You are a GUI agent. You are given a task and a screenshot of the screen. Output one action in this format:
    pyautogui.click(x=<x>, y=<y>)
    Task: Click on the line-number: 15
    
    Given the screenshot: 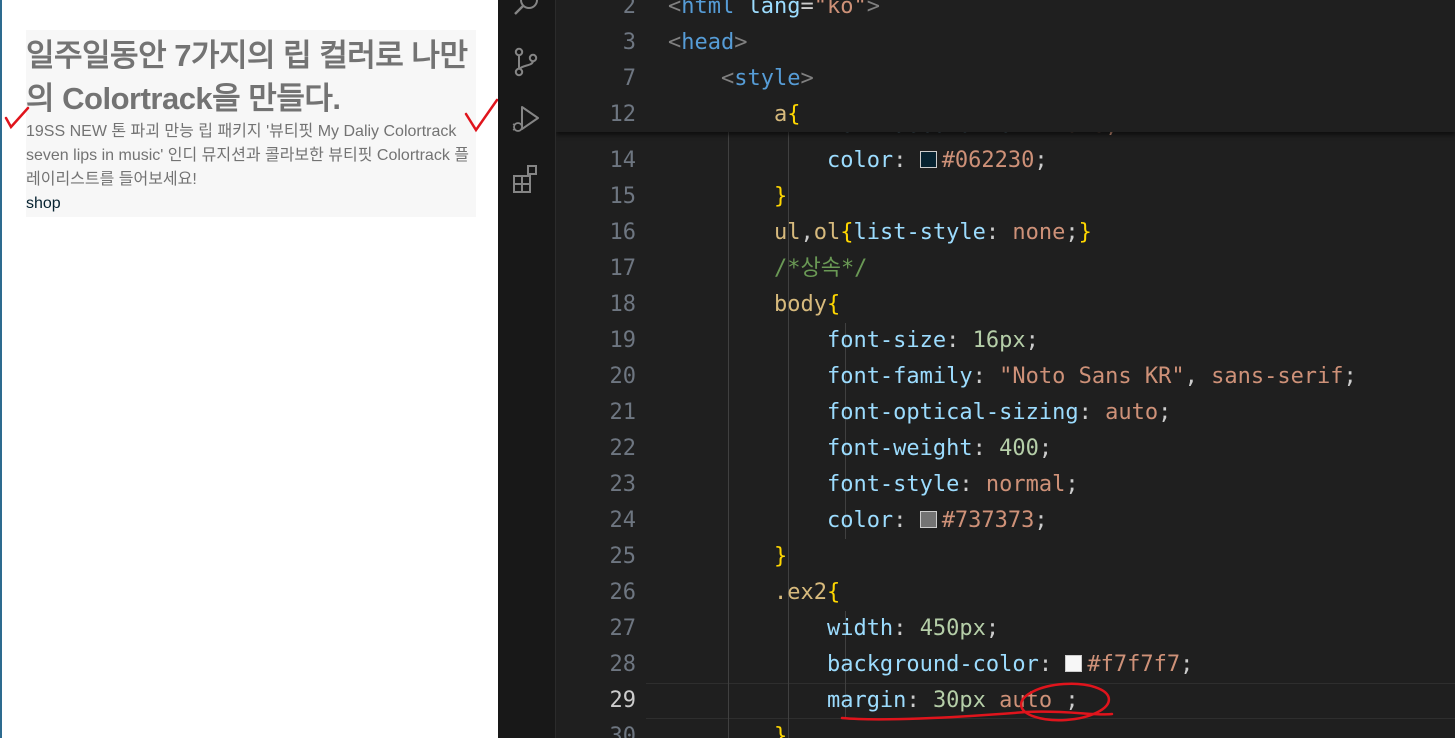 What is the action you would take?
    pyautogui.click(x=623, y=196)
    